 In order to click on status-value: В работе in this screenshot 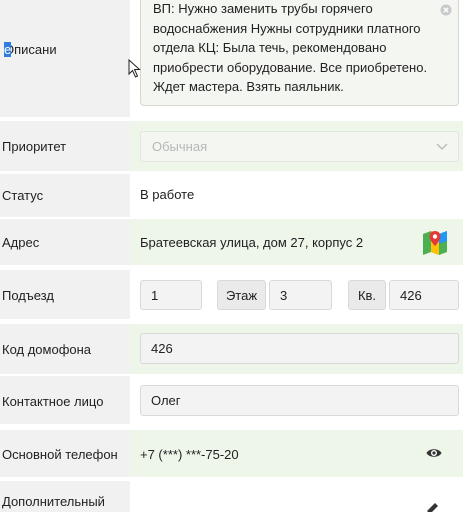, I will do `click(167, 194)`.